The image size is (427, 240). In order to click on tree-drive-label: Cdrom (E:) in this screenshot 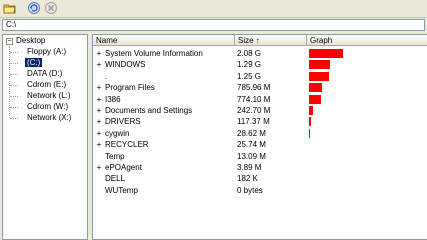, I will do `click(47, 84)`.